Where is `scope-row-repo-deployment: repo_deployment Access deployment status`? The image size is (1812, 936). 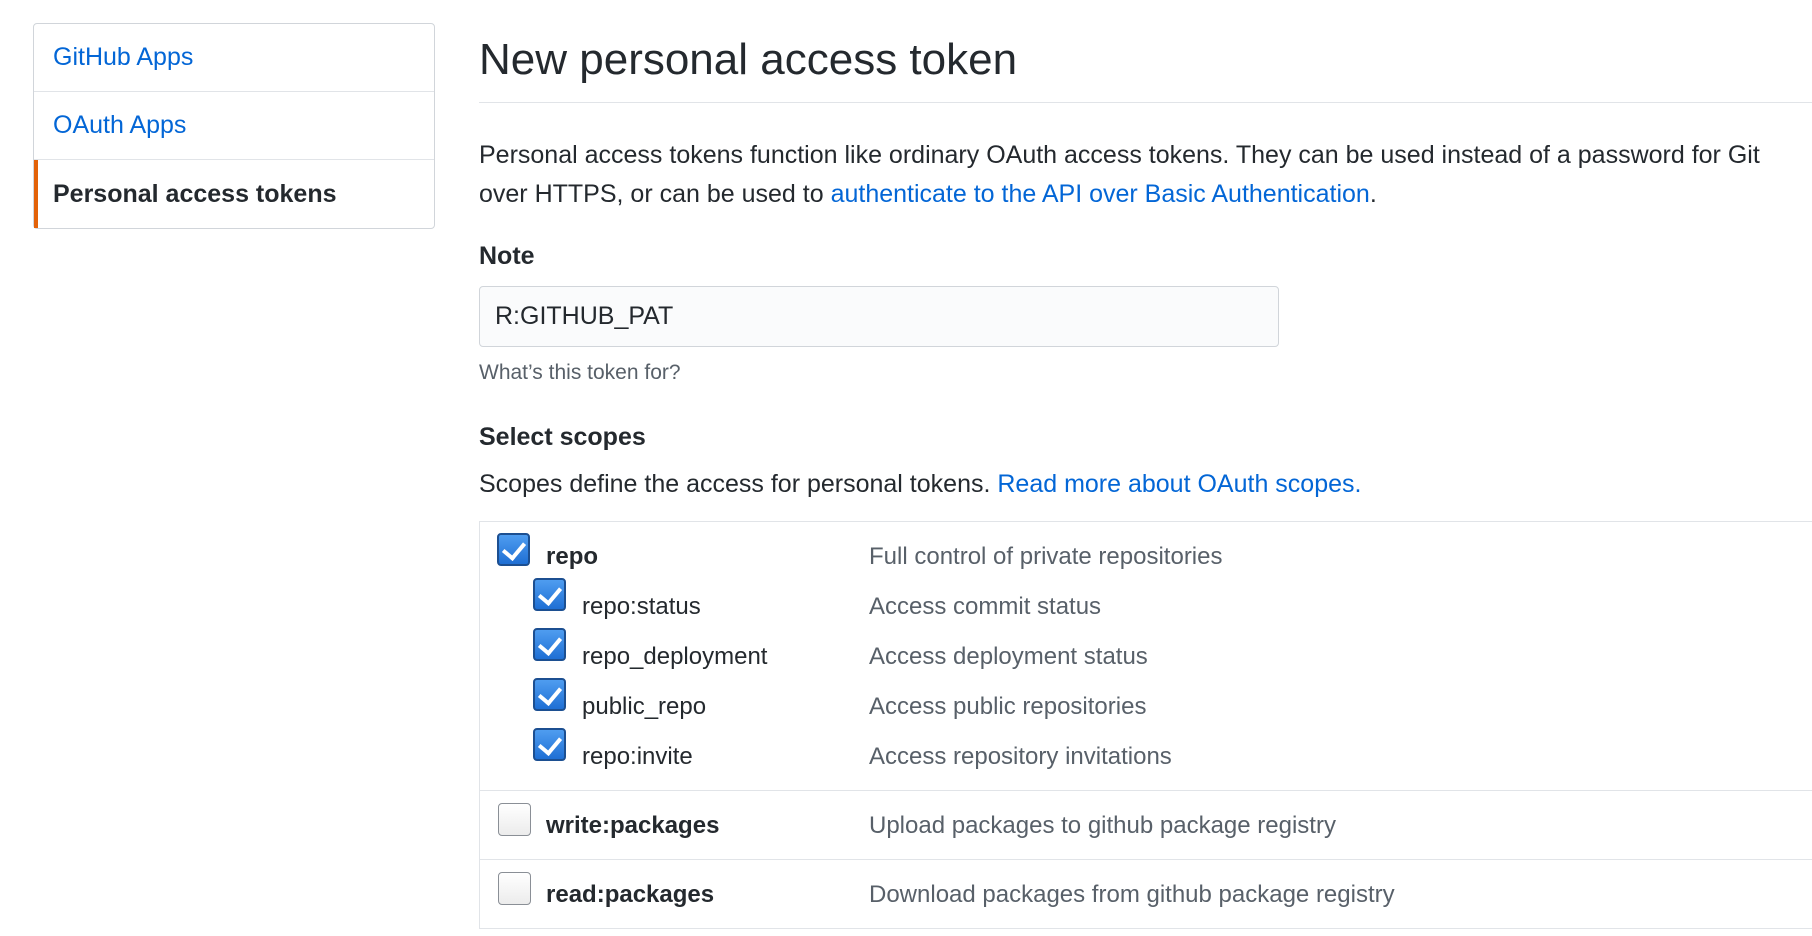
scope-row-repo-deployment: repo_deployment Access deployment status is located at coordinates (1146, 655).